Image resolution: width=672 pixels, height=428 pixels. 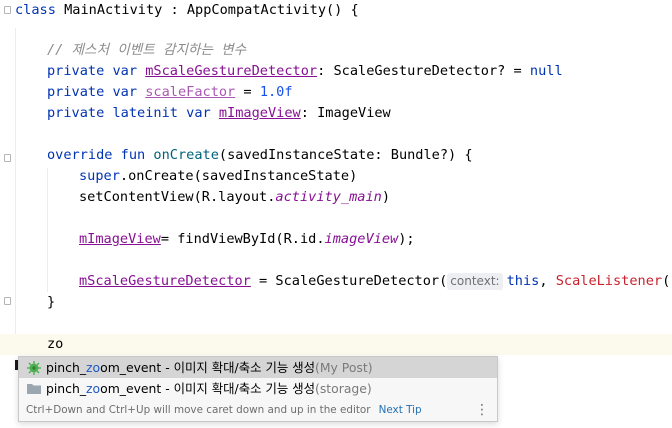 What do you see at coordinates (400, 410) in the screenshot?
I see `next-tip-link: Next Tip` at bounding box center [400, 410].